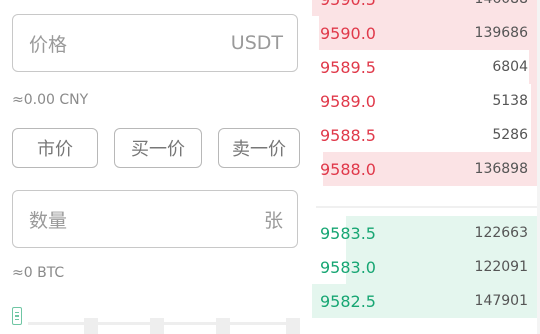  Describe the element at coordinates (425, 301) in the screenshot. I see `bid-row: 9582.5 147901` at that location.